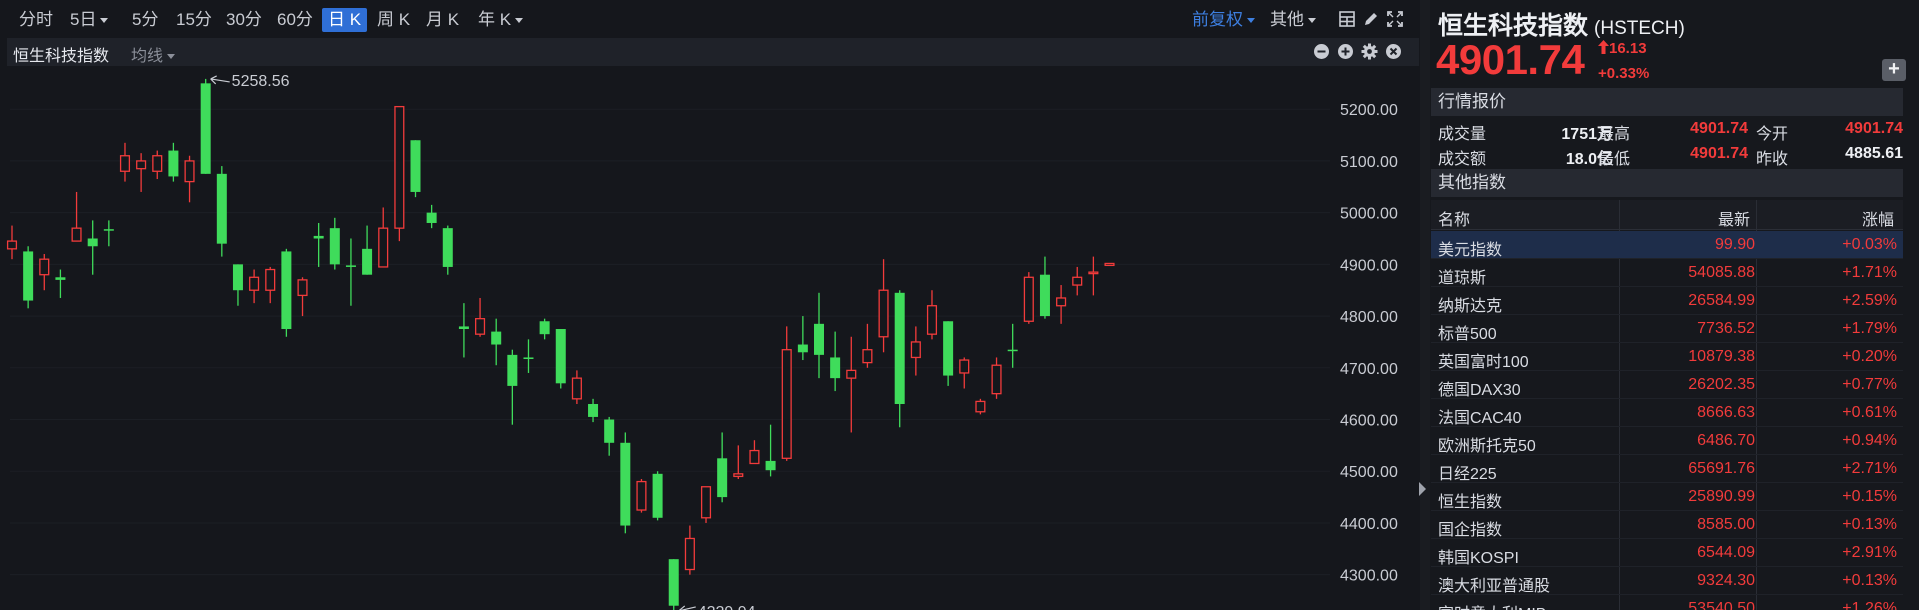 This screenshot has width=1919, height=610. Describe the element at coordinates (1454, 218) in the screenshot. I see `col-name: 名称` at that location.